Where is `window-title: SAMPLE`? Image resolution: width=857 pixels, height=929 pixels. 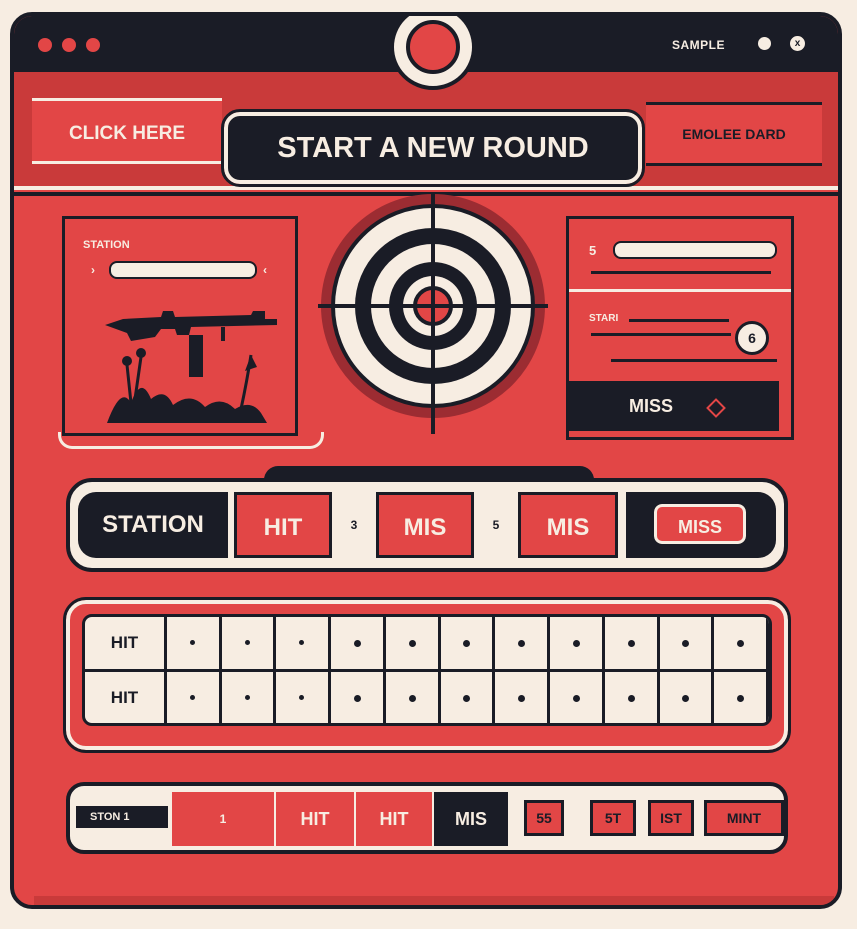 window-title: SAMPLE is located at coordinates (699, 45).